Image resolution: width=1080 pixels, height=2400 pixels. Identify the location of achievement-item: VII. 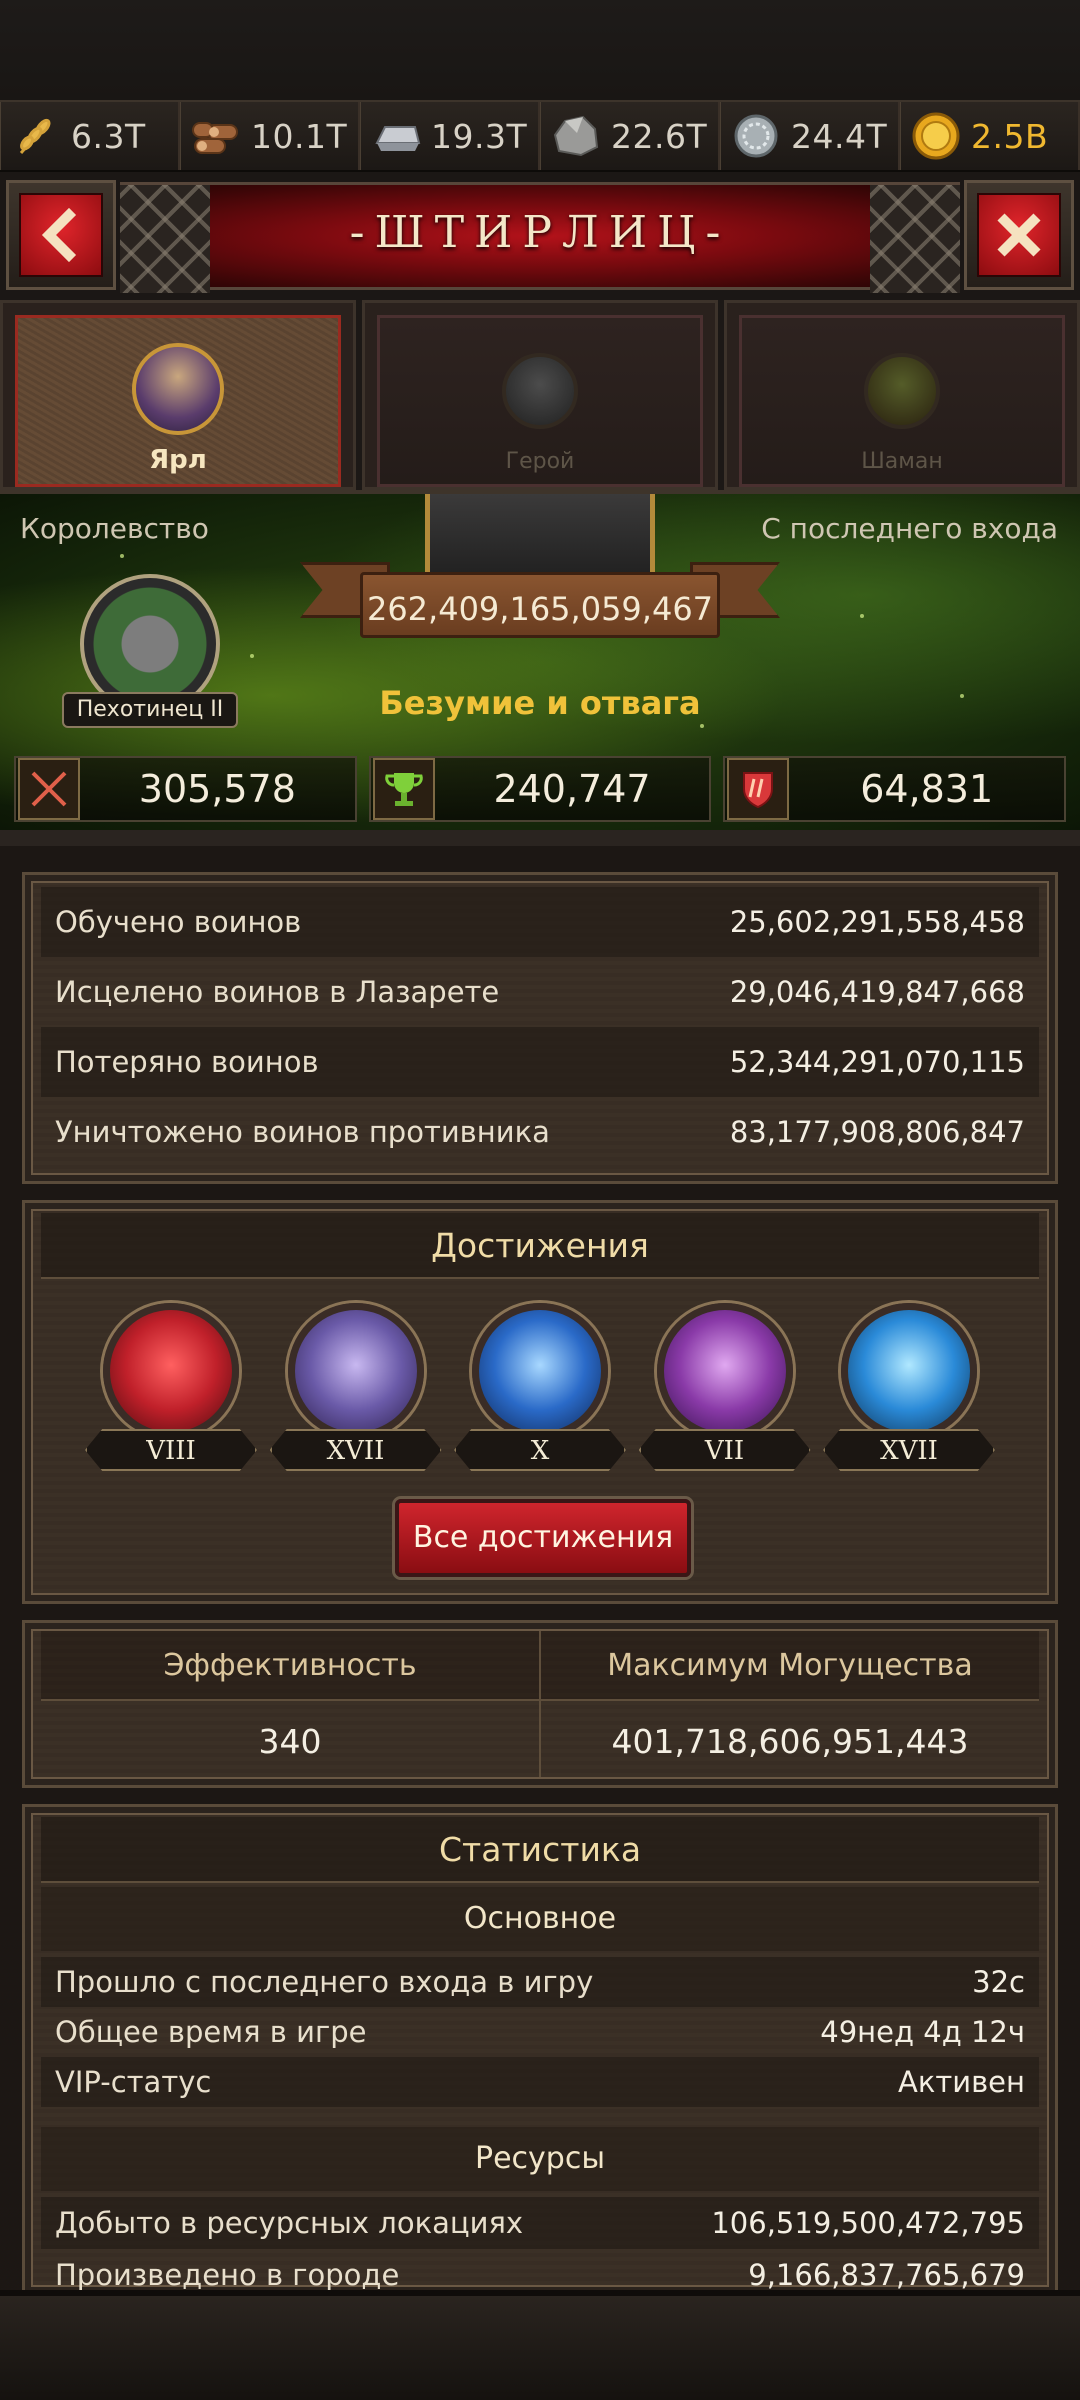
(724, 1393).